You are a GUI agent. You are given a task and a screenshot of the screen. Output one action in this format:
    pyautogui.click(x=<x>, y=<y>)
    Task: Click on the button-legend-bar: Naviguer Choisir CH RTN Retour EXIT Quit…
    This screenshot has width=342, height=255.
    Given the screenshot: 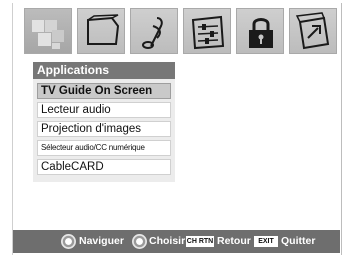 What is the action you would take?
    pyautogui.click(x=176, y=241)
    